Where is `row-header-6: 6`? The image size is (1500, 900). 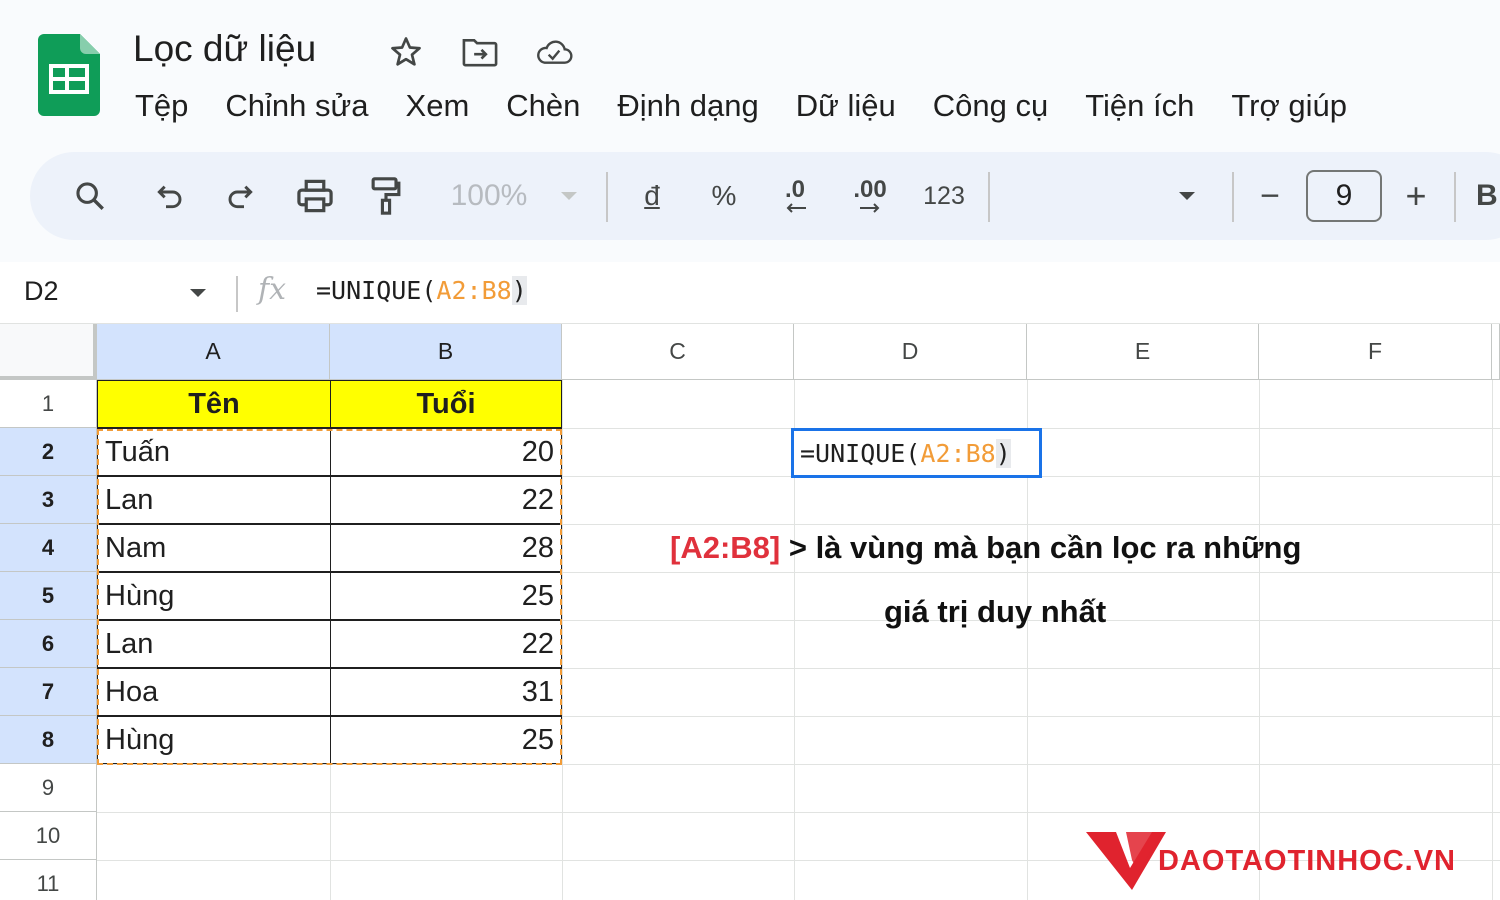 row-header-6: 6 is located at coordinates (48, 644).